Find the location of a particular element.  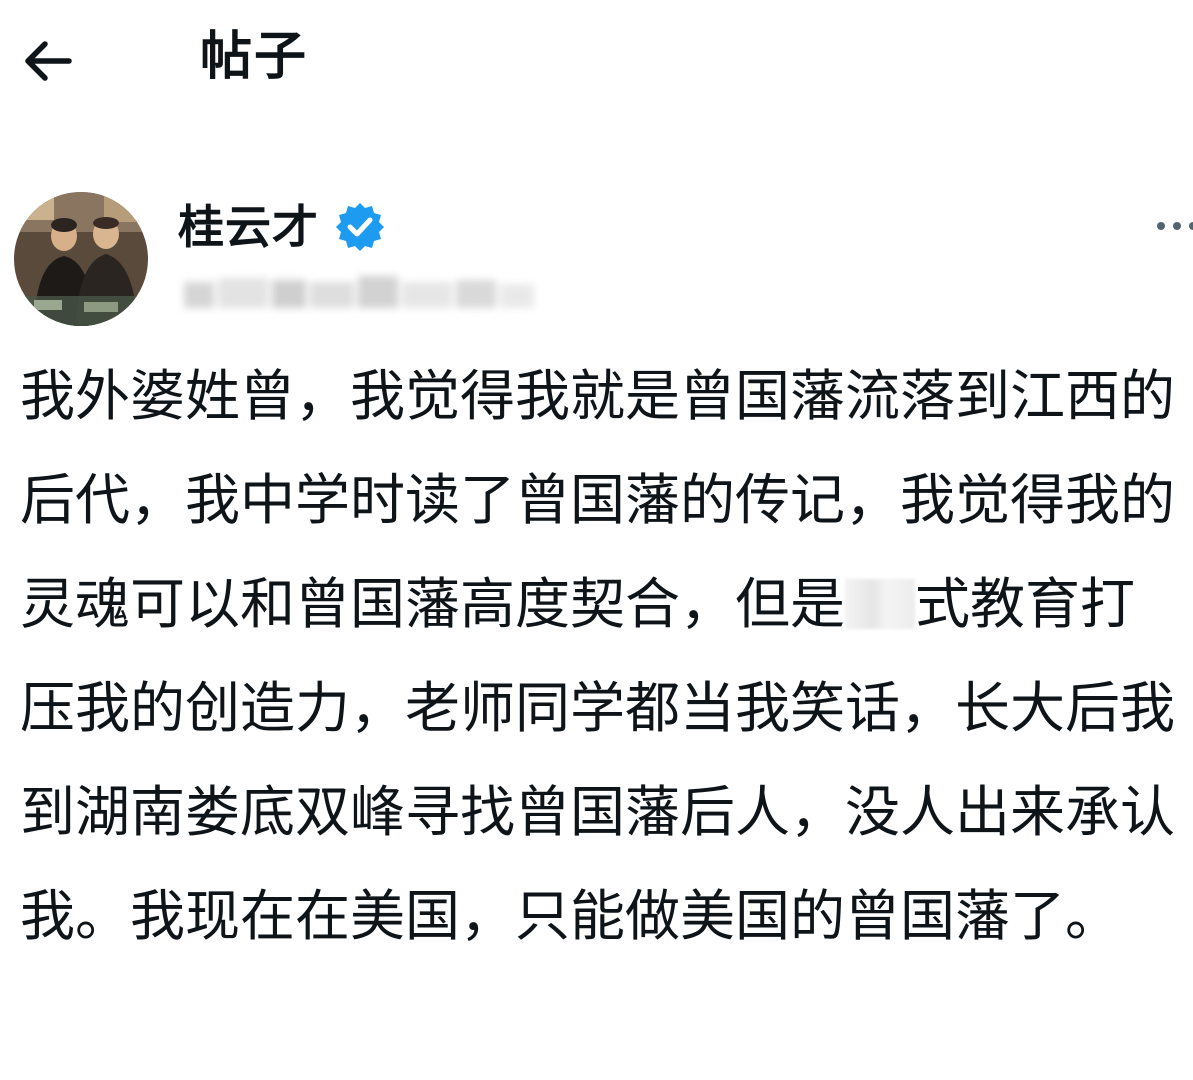

arrow-left-icon is located at coordinates (48, 61).